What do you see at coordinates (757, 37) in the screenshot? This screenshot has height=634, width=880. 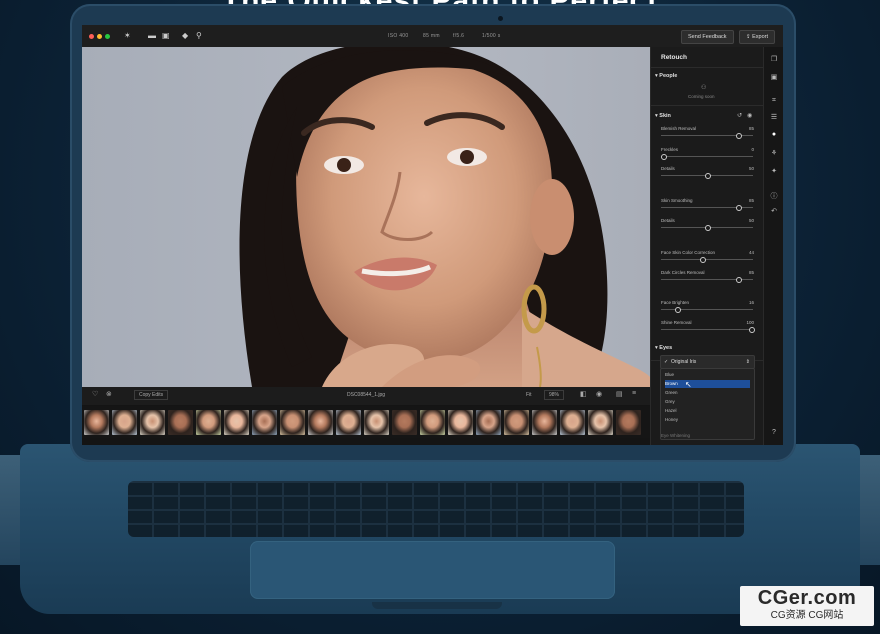 I see `export-button: ⇪ Export` at bounding box center [757, 37].